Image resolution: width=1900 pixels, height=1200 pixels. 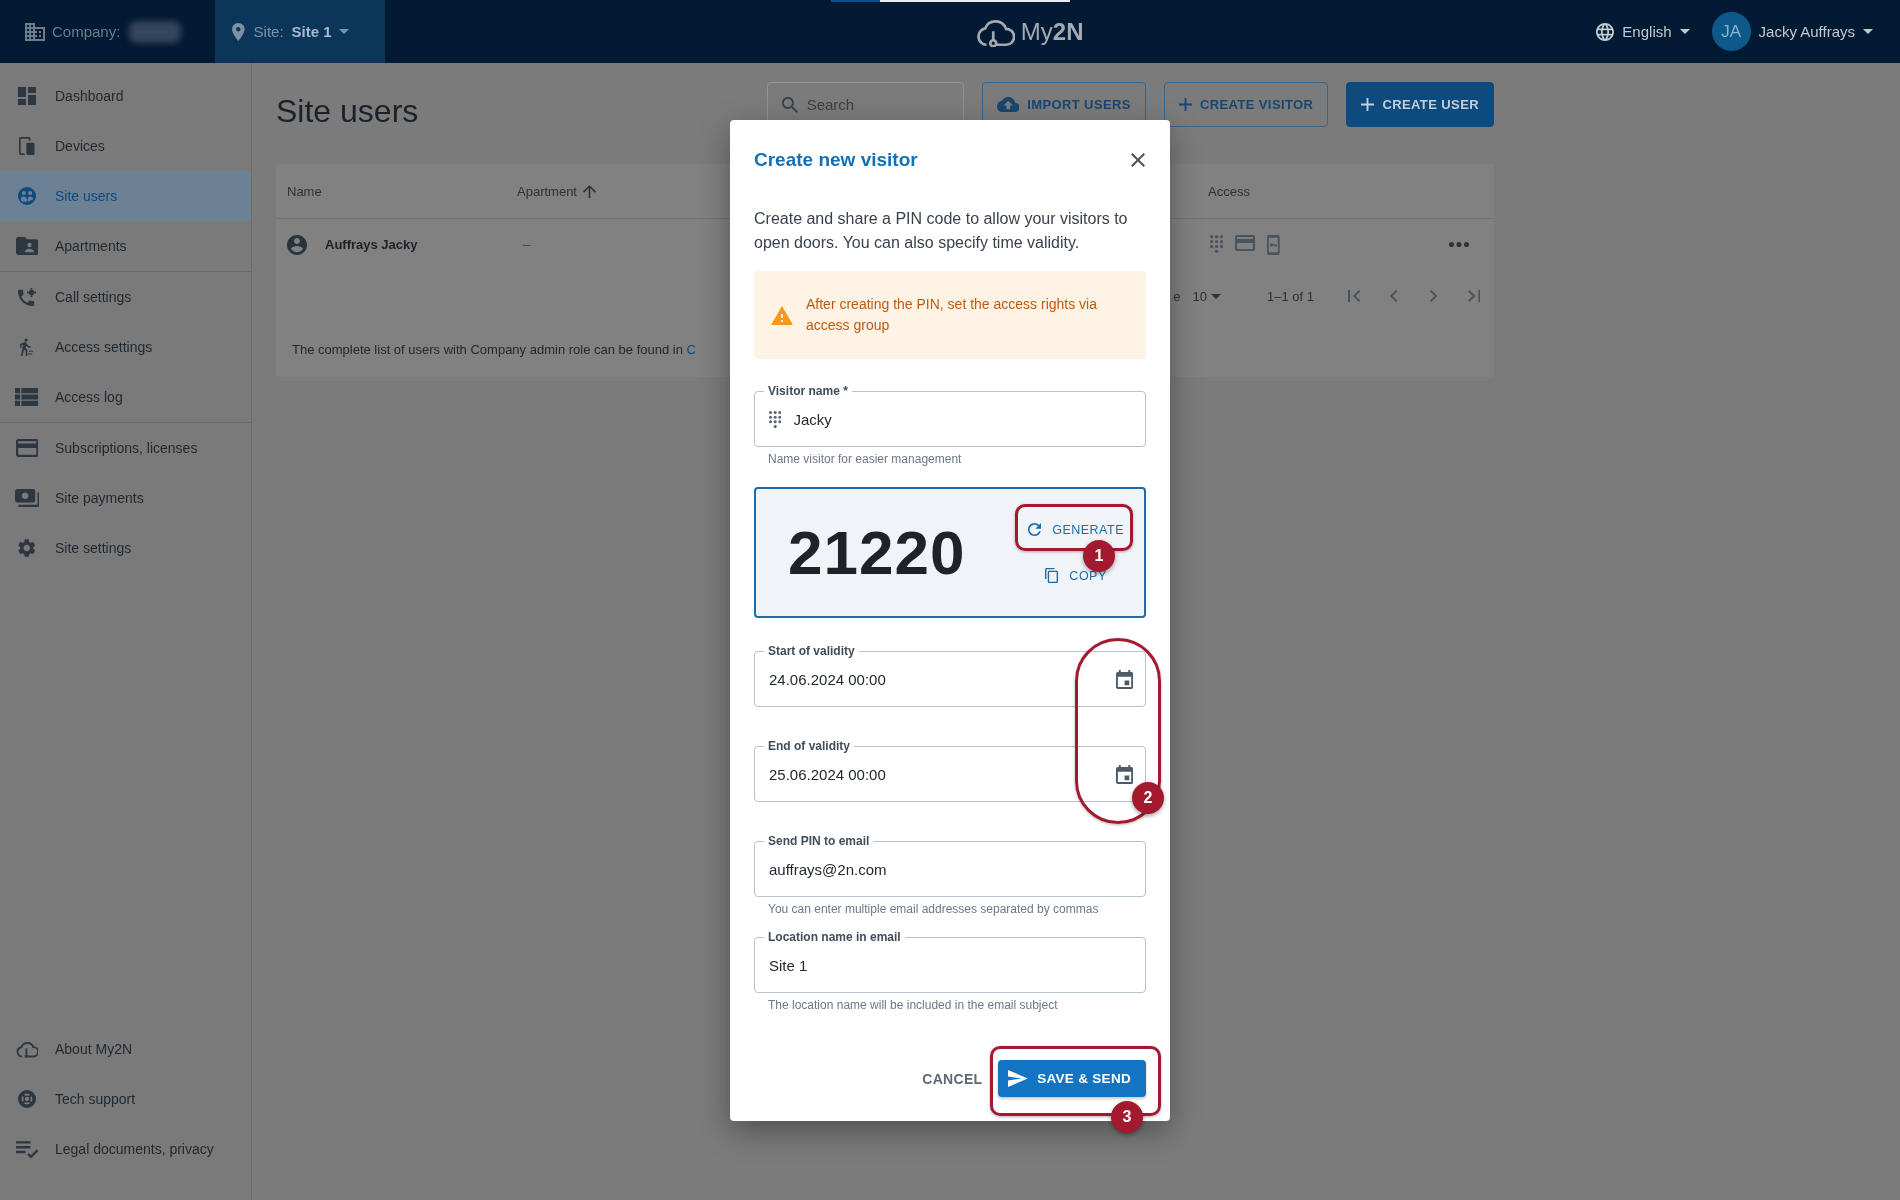 I want to click on helper-text: Name visitor for easier management, so click(x=865, y=459).